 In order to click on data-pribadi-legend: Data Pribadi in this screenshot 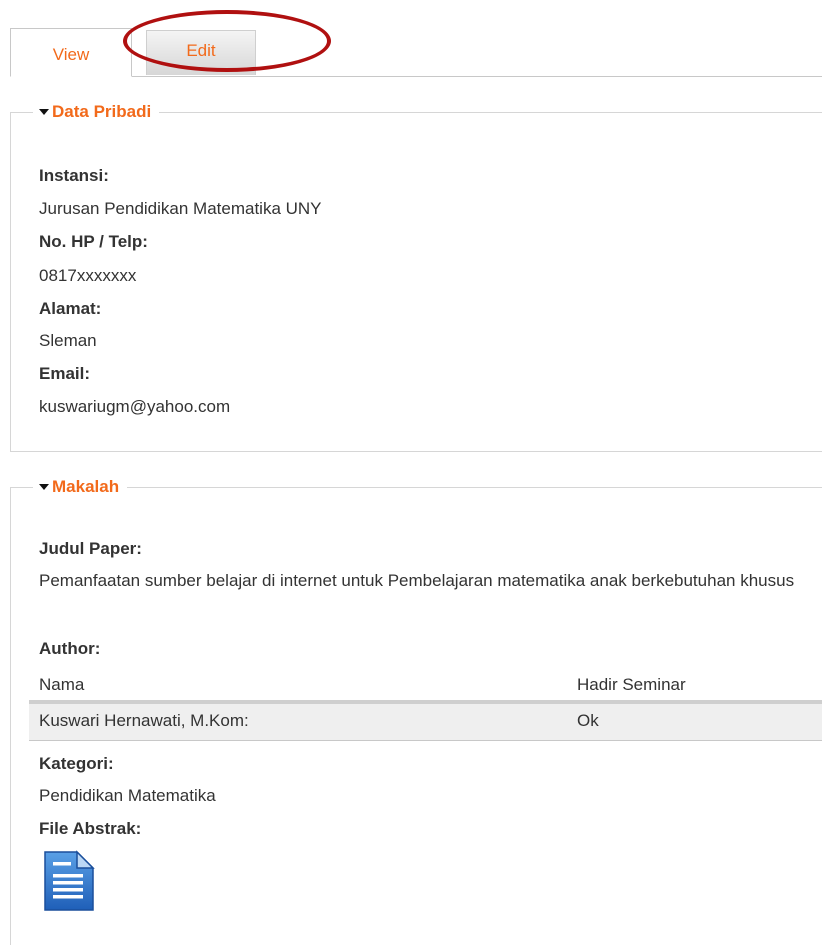, I will do `click(96, 112)`.